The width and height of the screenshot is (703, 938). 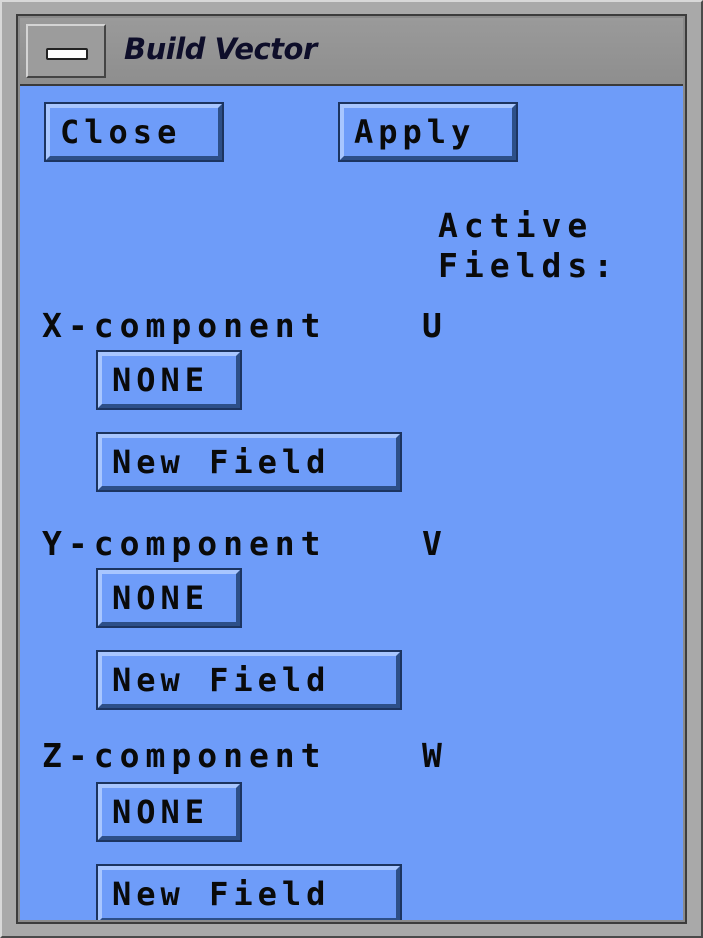 I want to click on window-menu-icon, so click(x=67, y=54).